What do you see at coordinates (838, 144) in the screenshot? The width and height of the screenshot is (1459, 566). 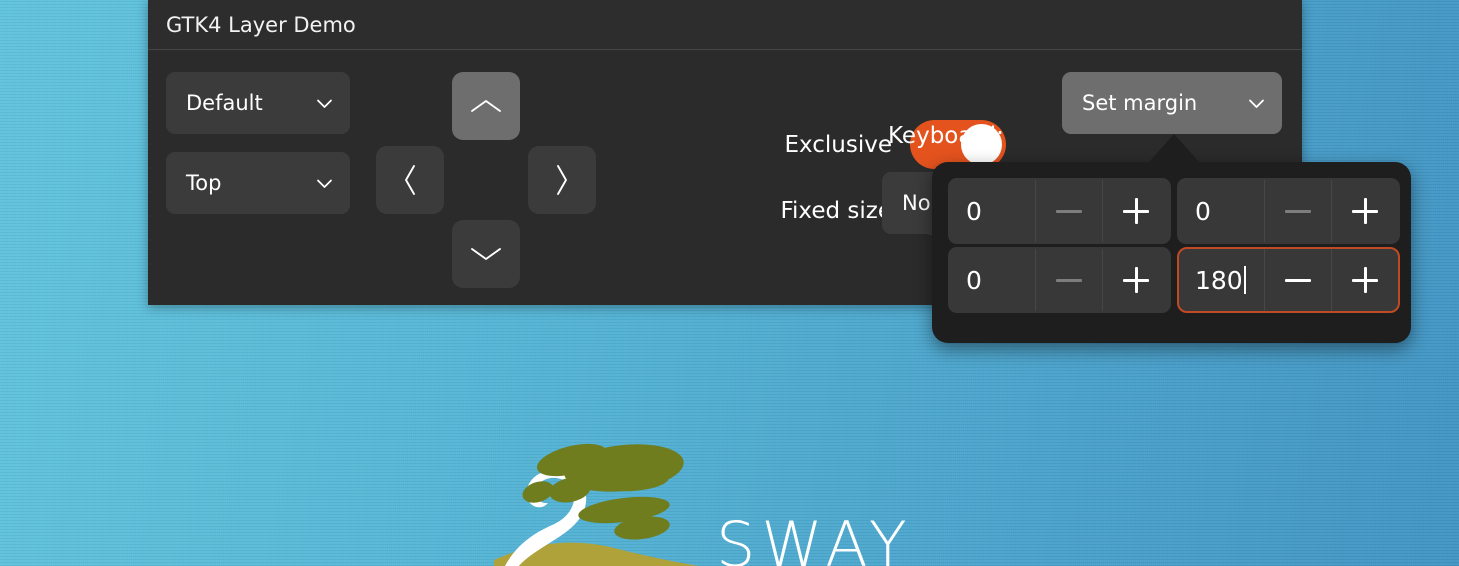 I see `exclusive-label: Exclusive` at bounding box center [838, 144].